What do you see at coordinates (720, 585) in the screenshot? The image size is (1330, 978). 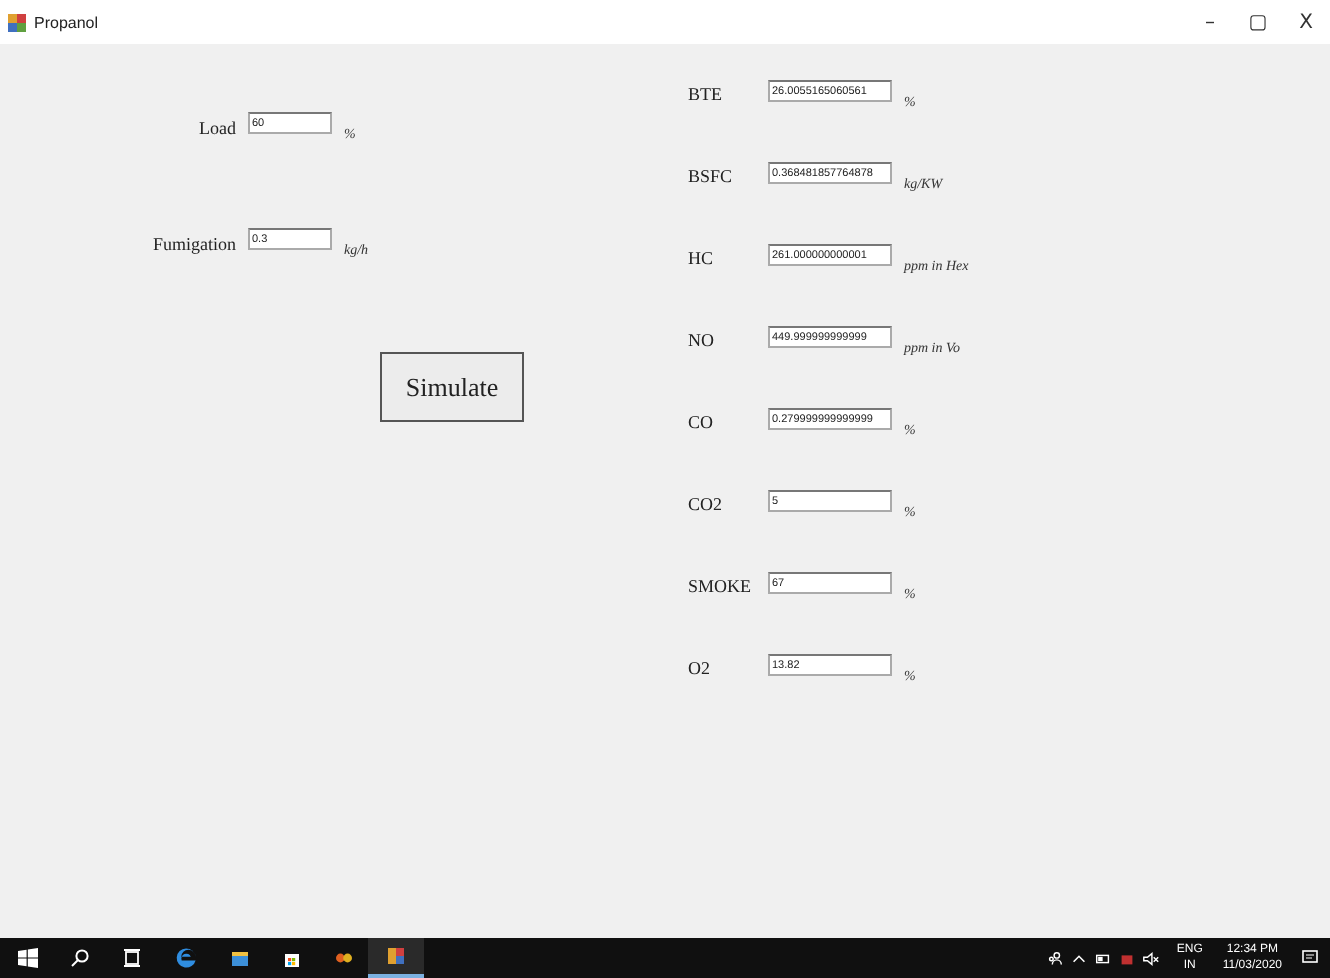 I see `field-label: SMOKE` at bounding box center [720, 585].